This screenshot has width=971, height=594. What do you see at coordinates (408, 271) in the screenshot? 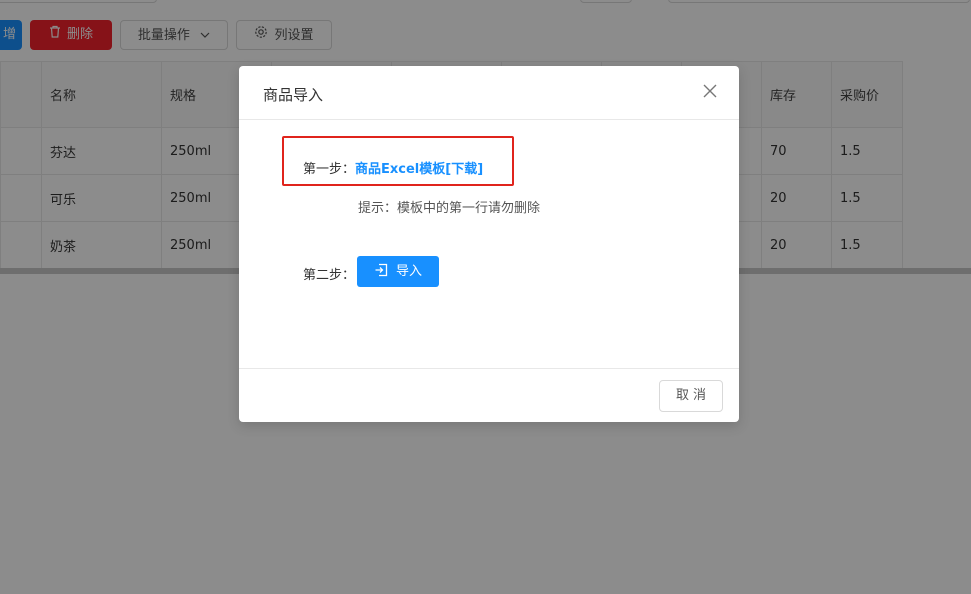
I see `import-button-label: 导入` at bounding box center [408, 271].